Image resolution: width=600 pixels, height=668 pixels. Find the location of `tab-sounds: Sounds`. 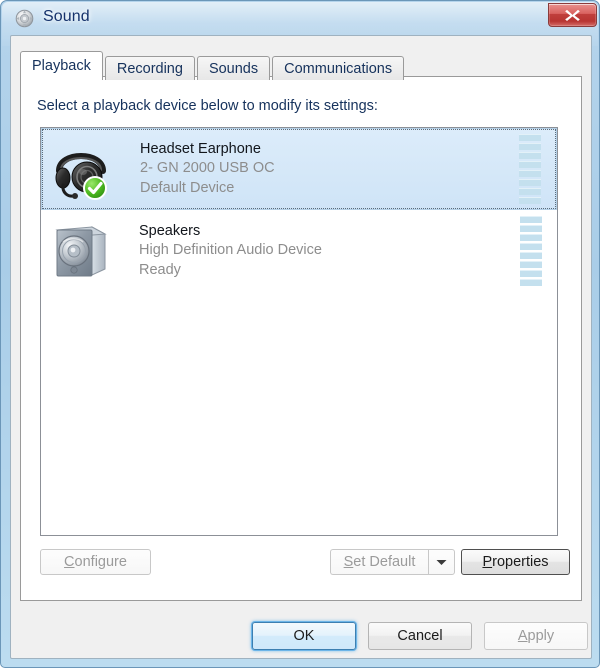

tab-sounds: Sounds is located at coordinates (233, 68).